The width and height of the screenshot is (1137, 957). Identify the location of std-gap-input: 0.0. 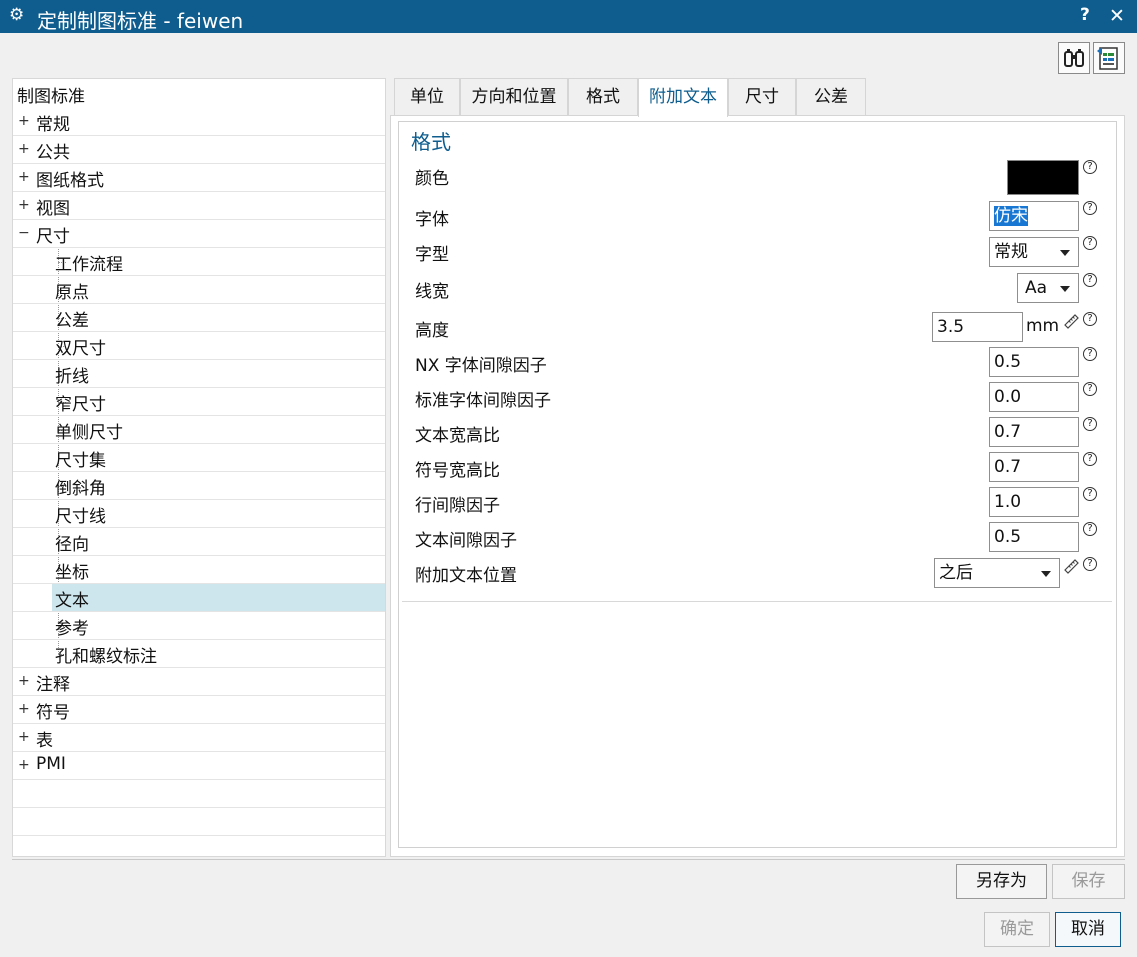
(1034, 397).